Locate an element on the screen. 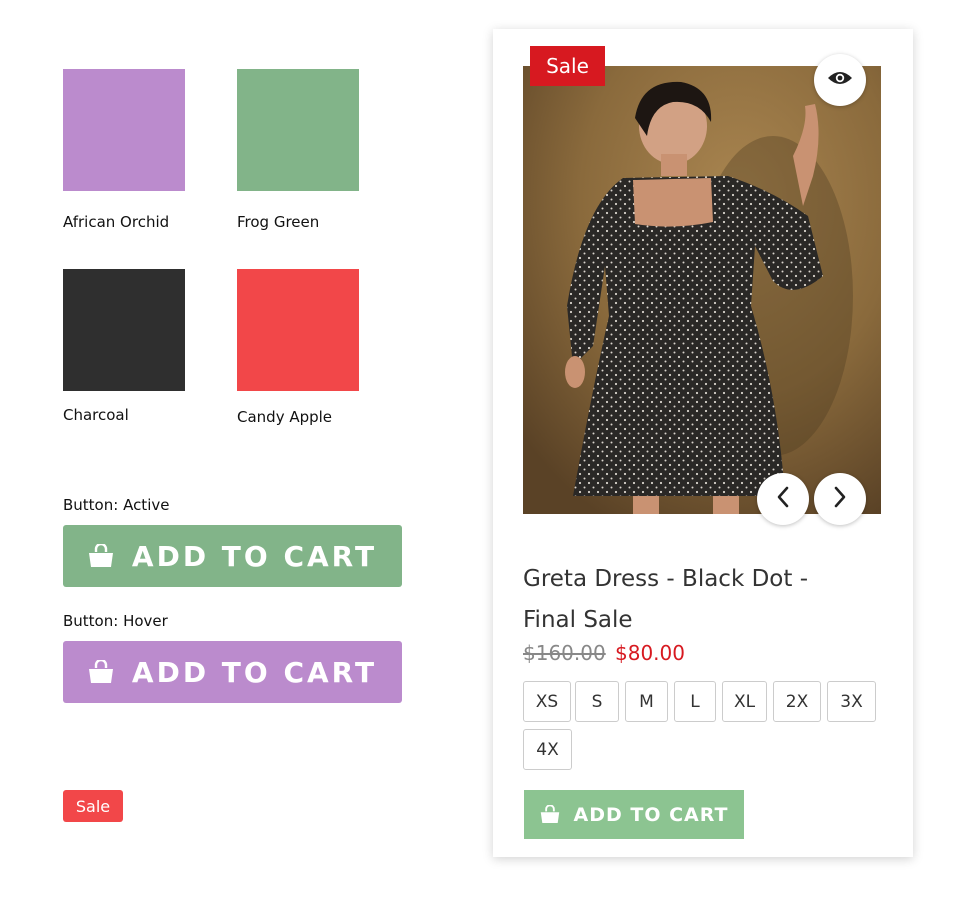 This screenshot has height=904, width=963. size-option-xs: XS is located at coordinates (547, 701).